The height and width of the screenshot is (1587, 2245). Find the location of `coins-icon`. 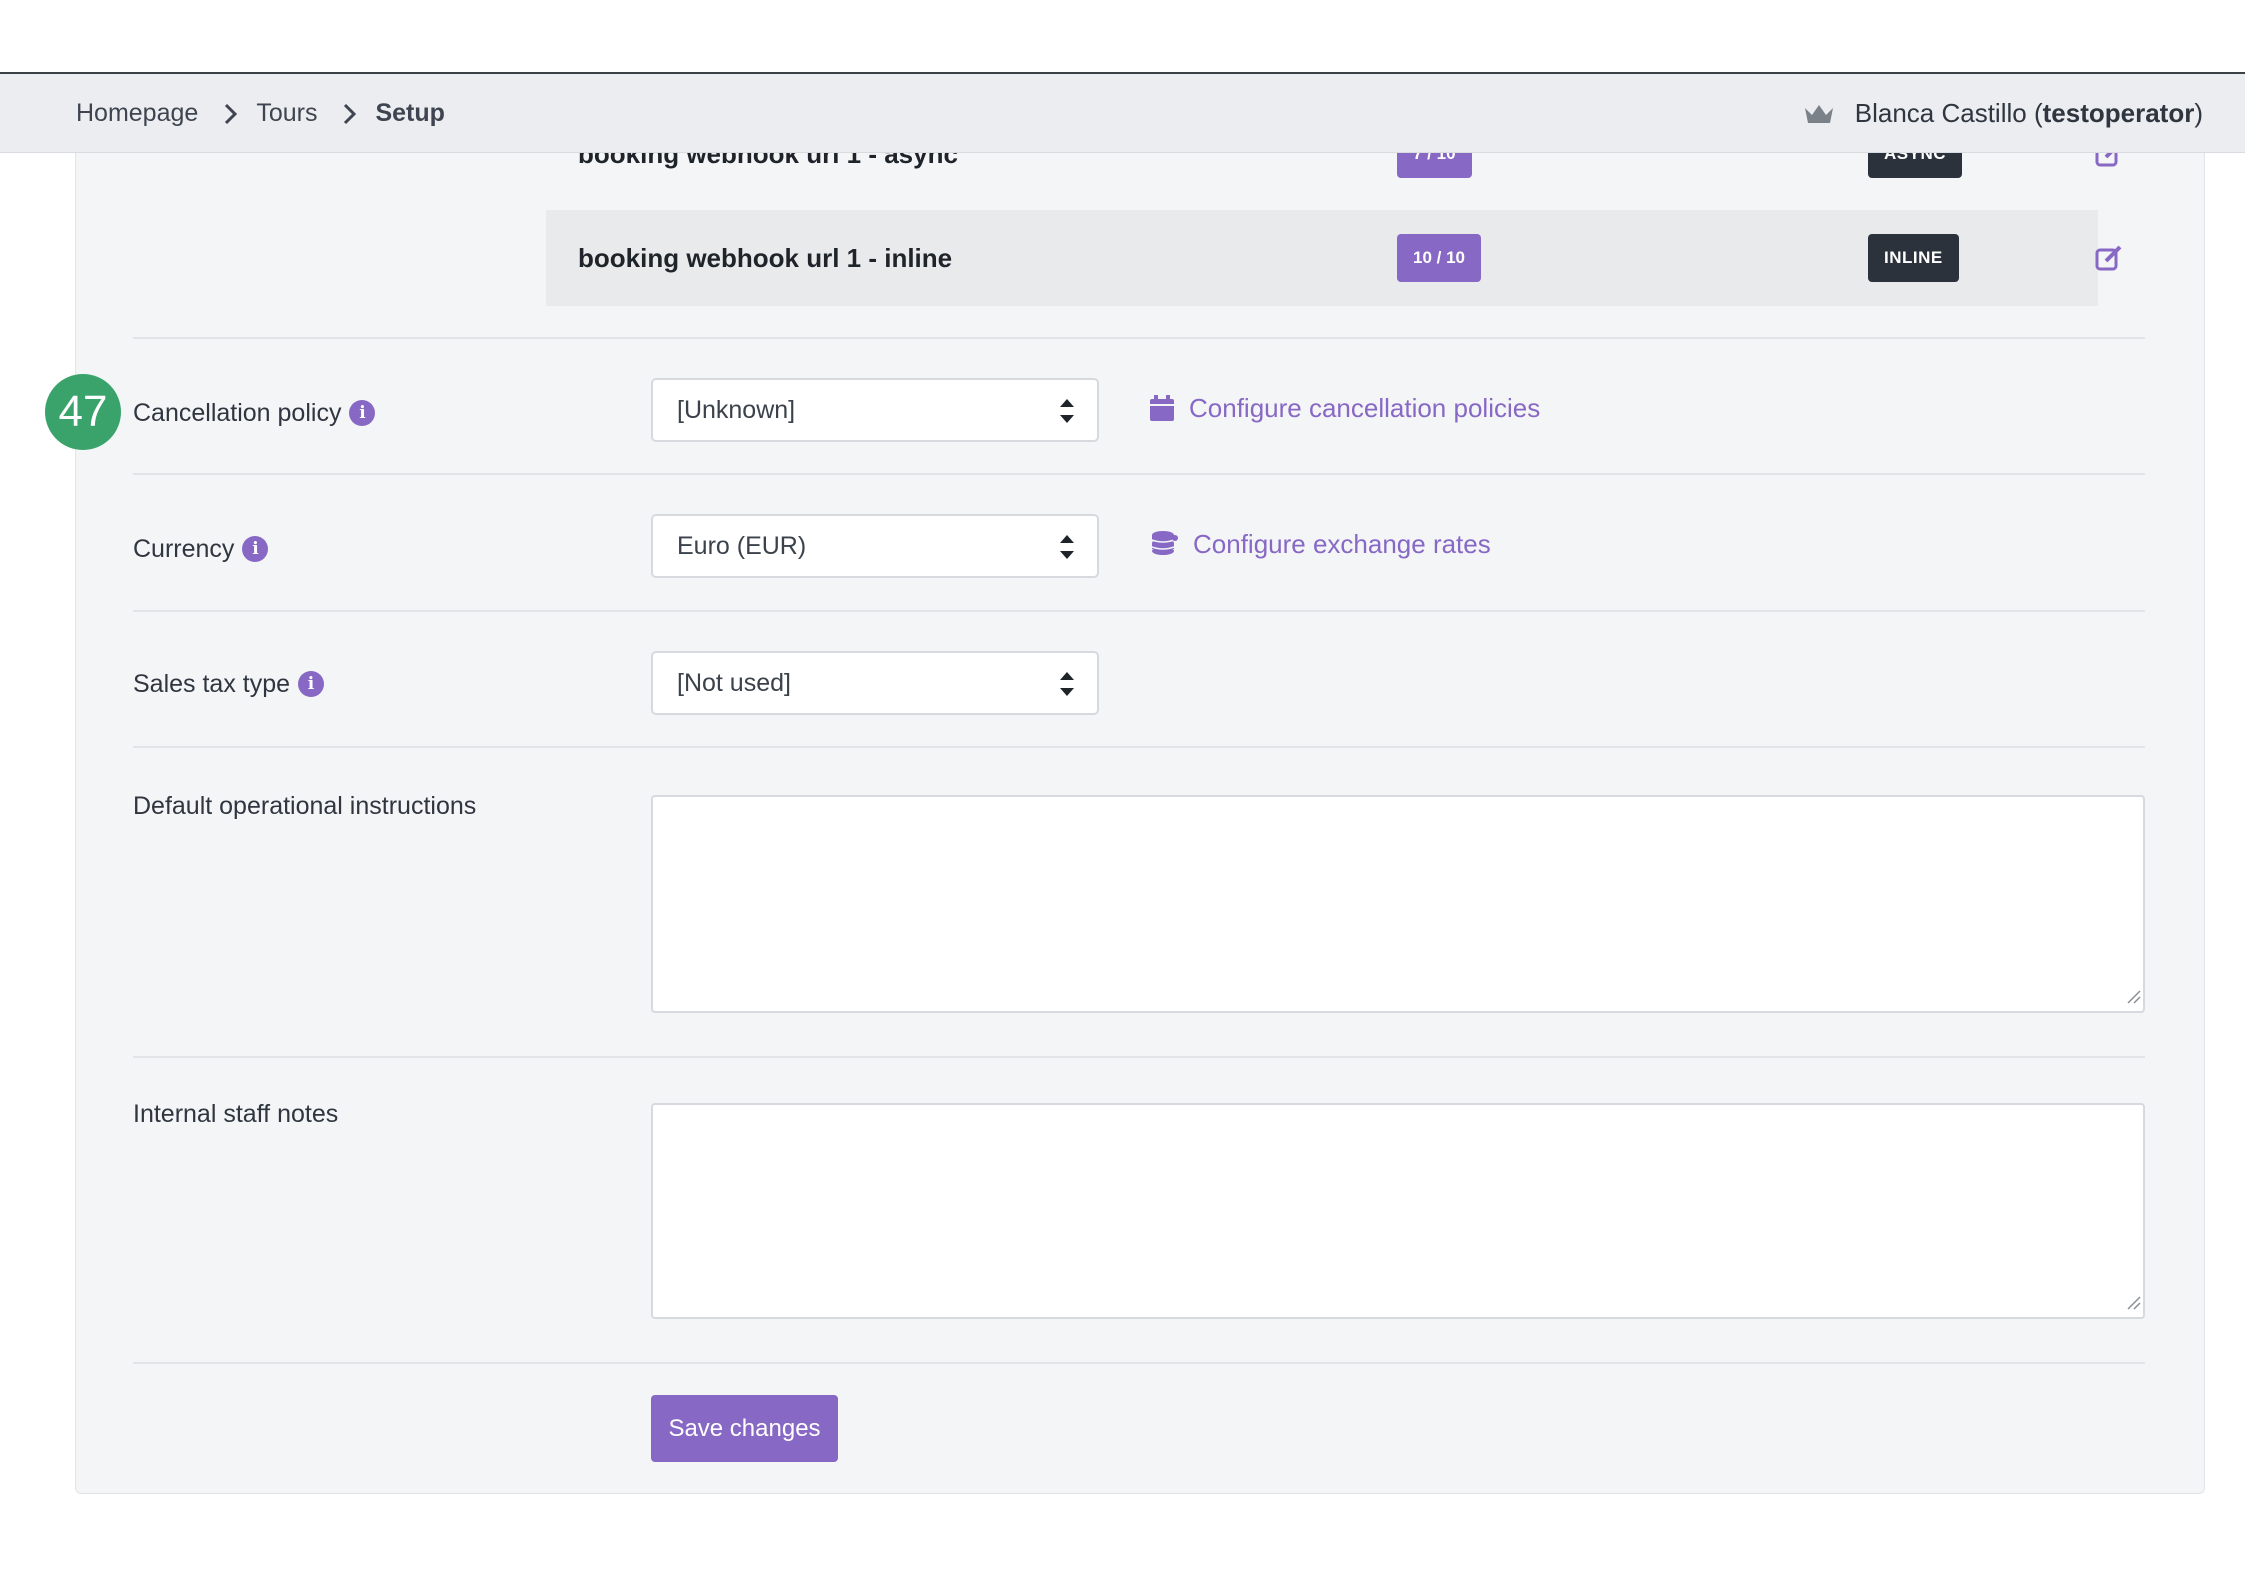

coins-icon is located at coordinates (1164, 544).